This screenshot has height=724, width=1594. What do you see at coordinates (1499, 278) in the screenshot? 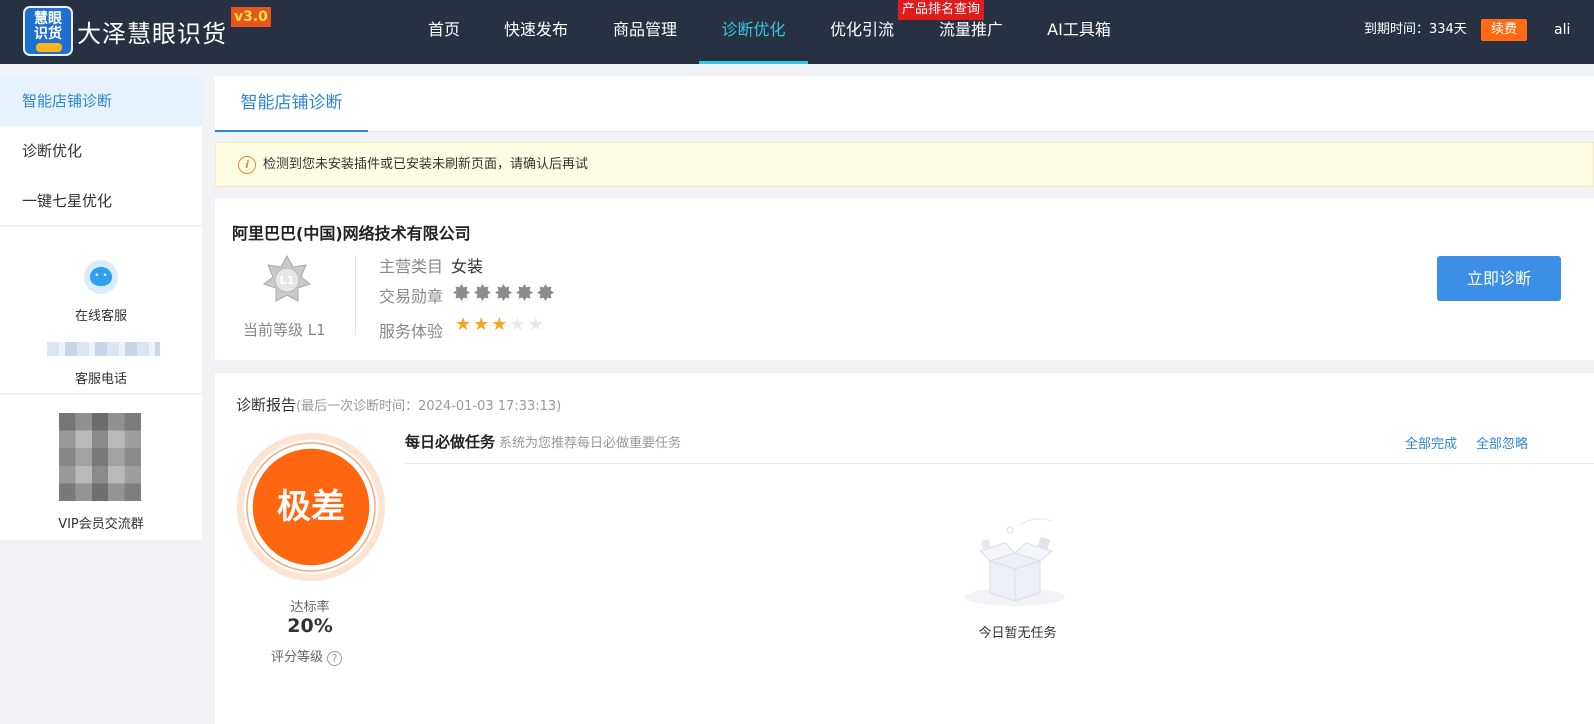
I see `diagnose-now-button: 立即诊断` at bounding box center [1499, 278].